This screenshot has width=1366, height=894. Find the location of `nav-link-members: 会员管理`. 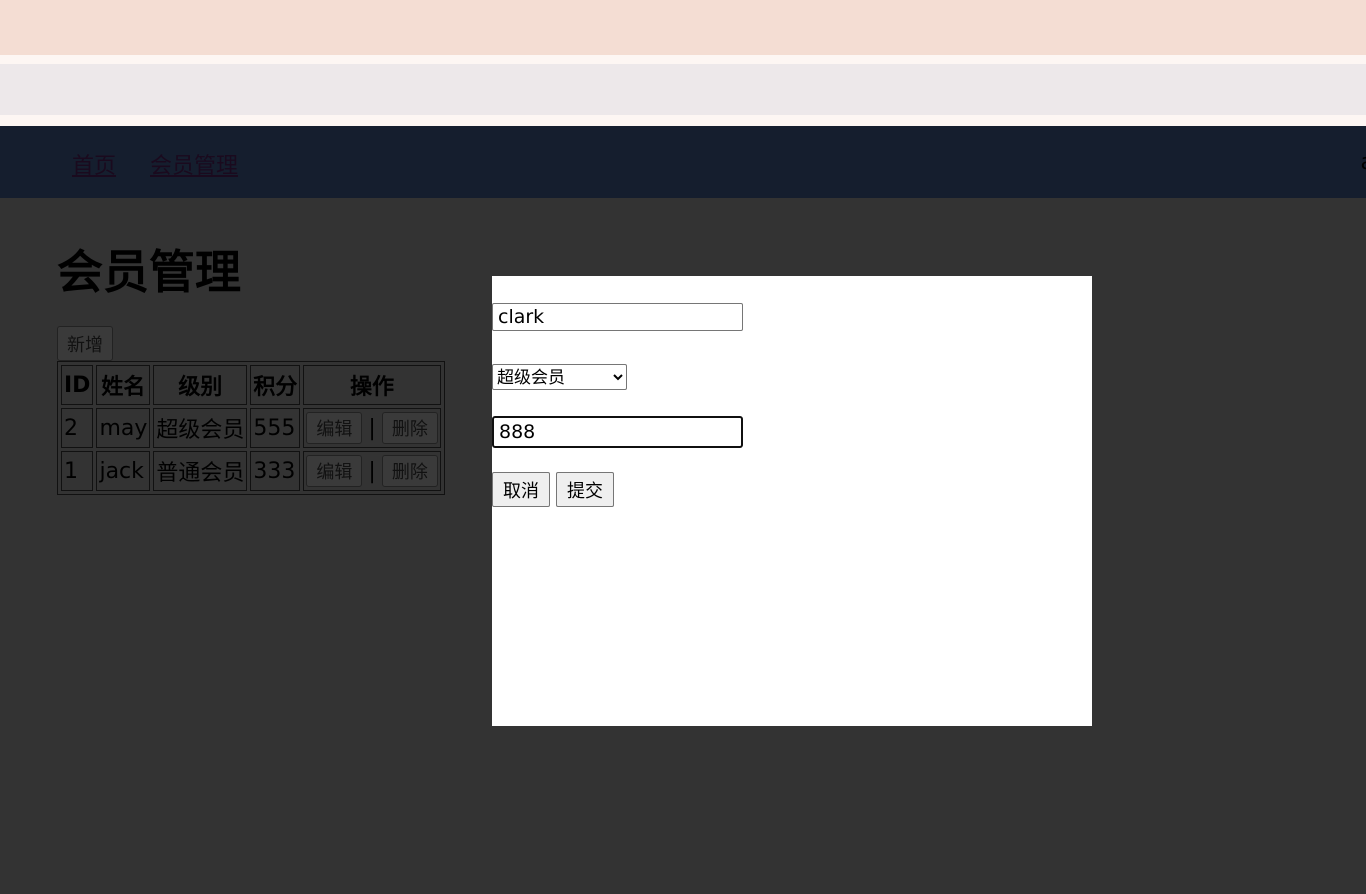

nav-link-members: 会员管理 is located at coordinates (194, 164).